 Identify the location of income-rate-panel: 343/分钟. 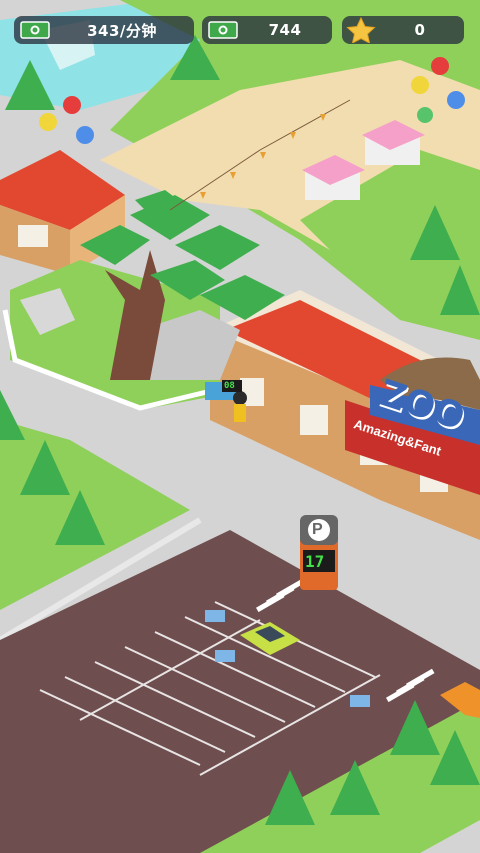
(104, 30).